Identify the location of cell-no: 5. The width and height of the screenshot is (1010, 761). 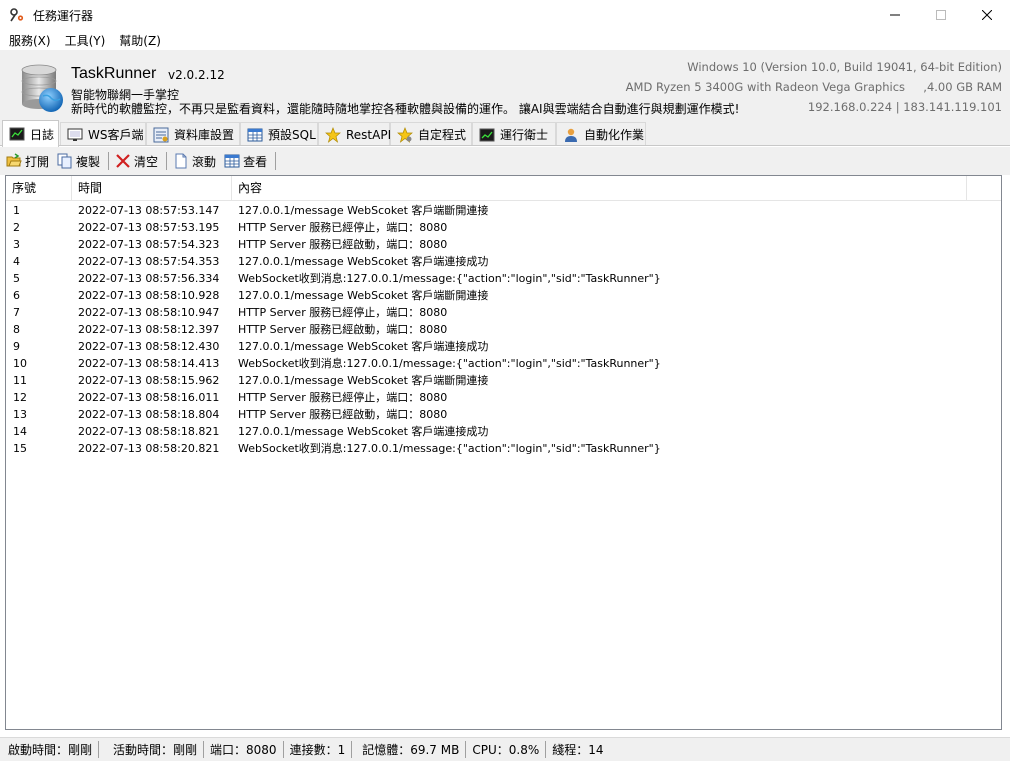
(16, 278).